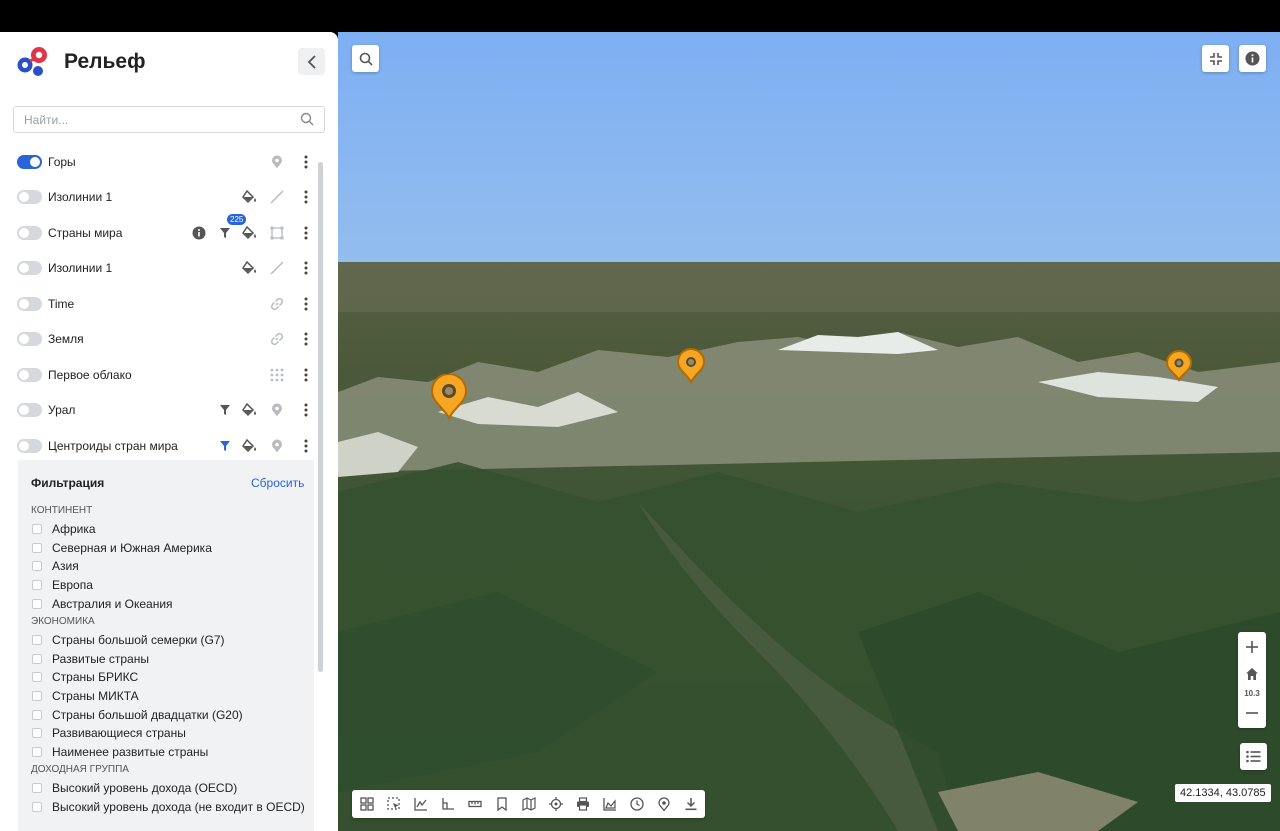  Describe the element at coordinates (393, 804) in the screenshot. I see `tool-select` at that location.